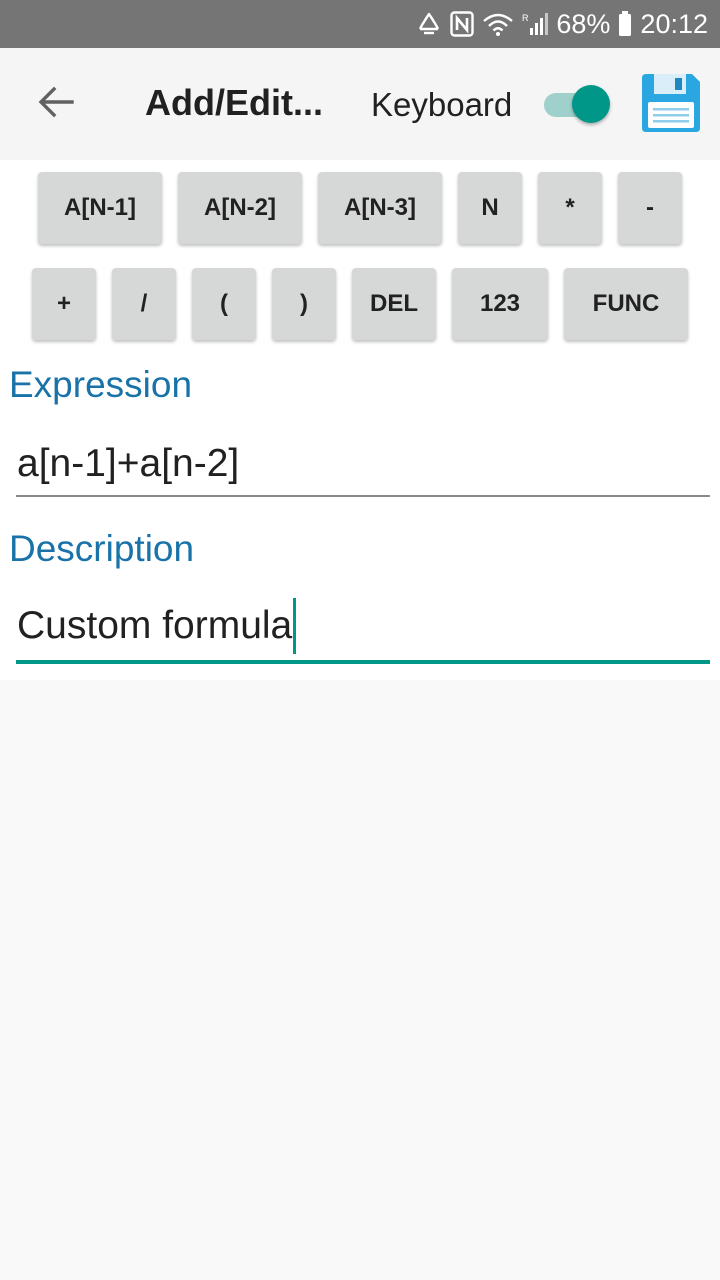 The width and height of the screenshot is (720, 1280). I want to click on key-close-paren: ), so click(304, 304).